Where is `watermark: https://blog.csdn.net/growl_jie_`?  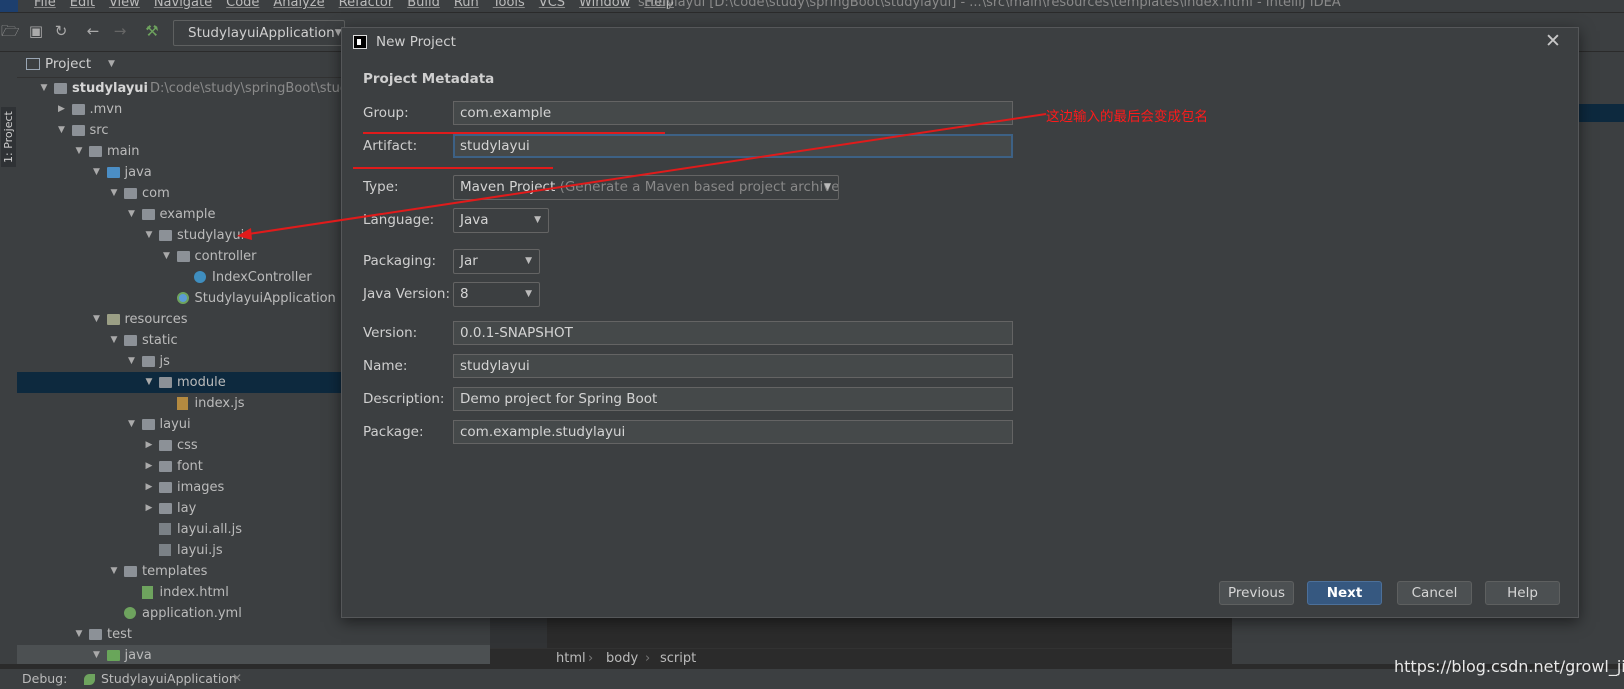 watermark: https://blog.csdn.net/growl_jie_ is located at coordinates (1509, 666).